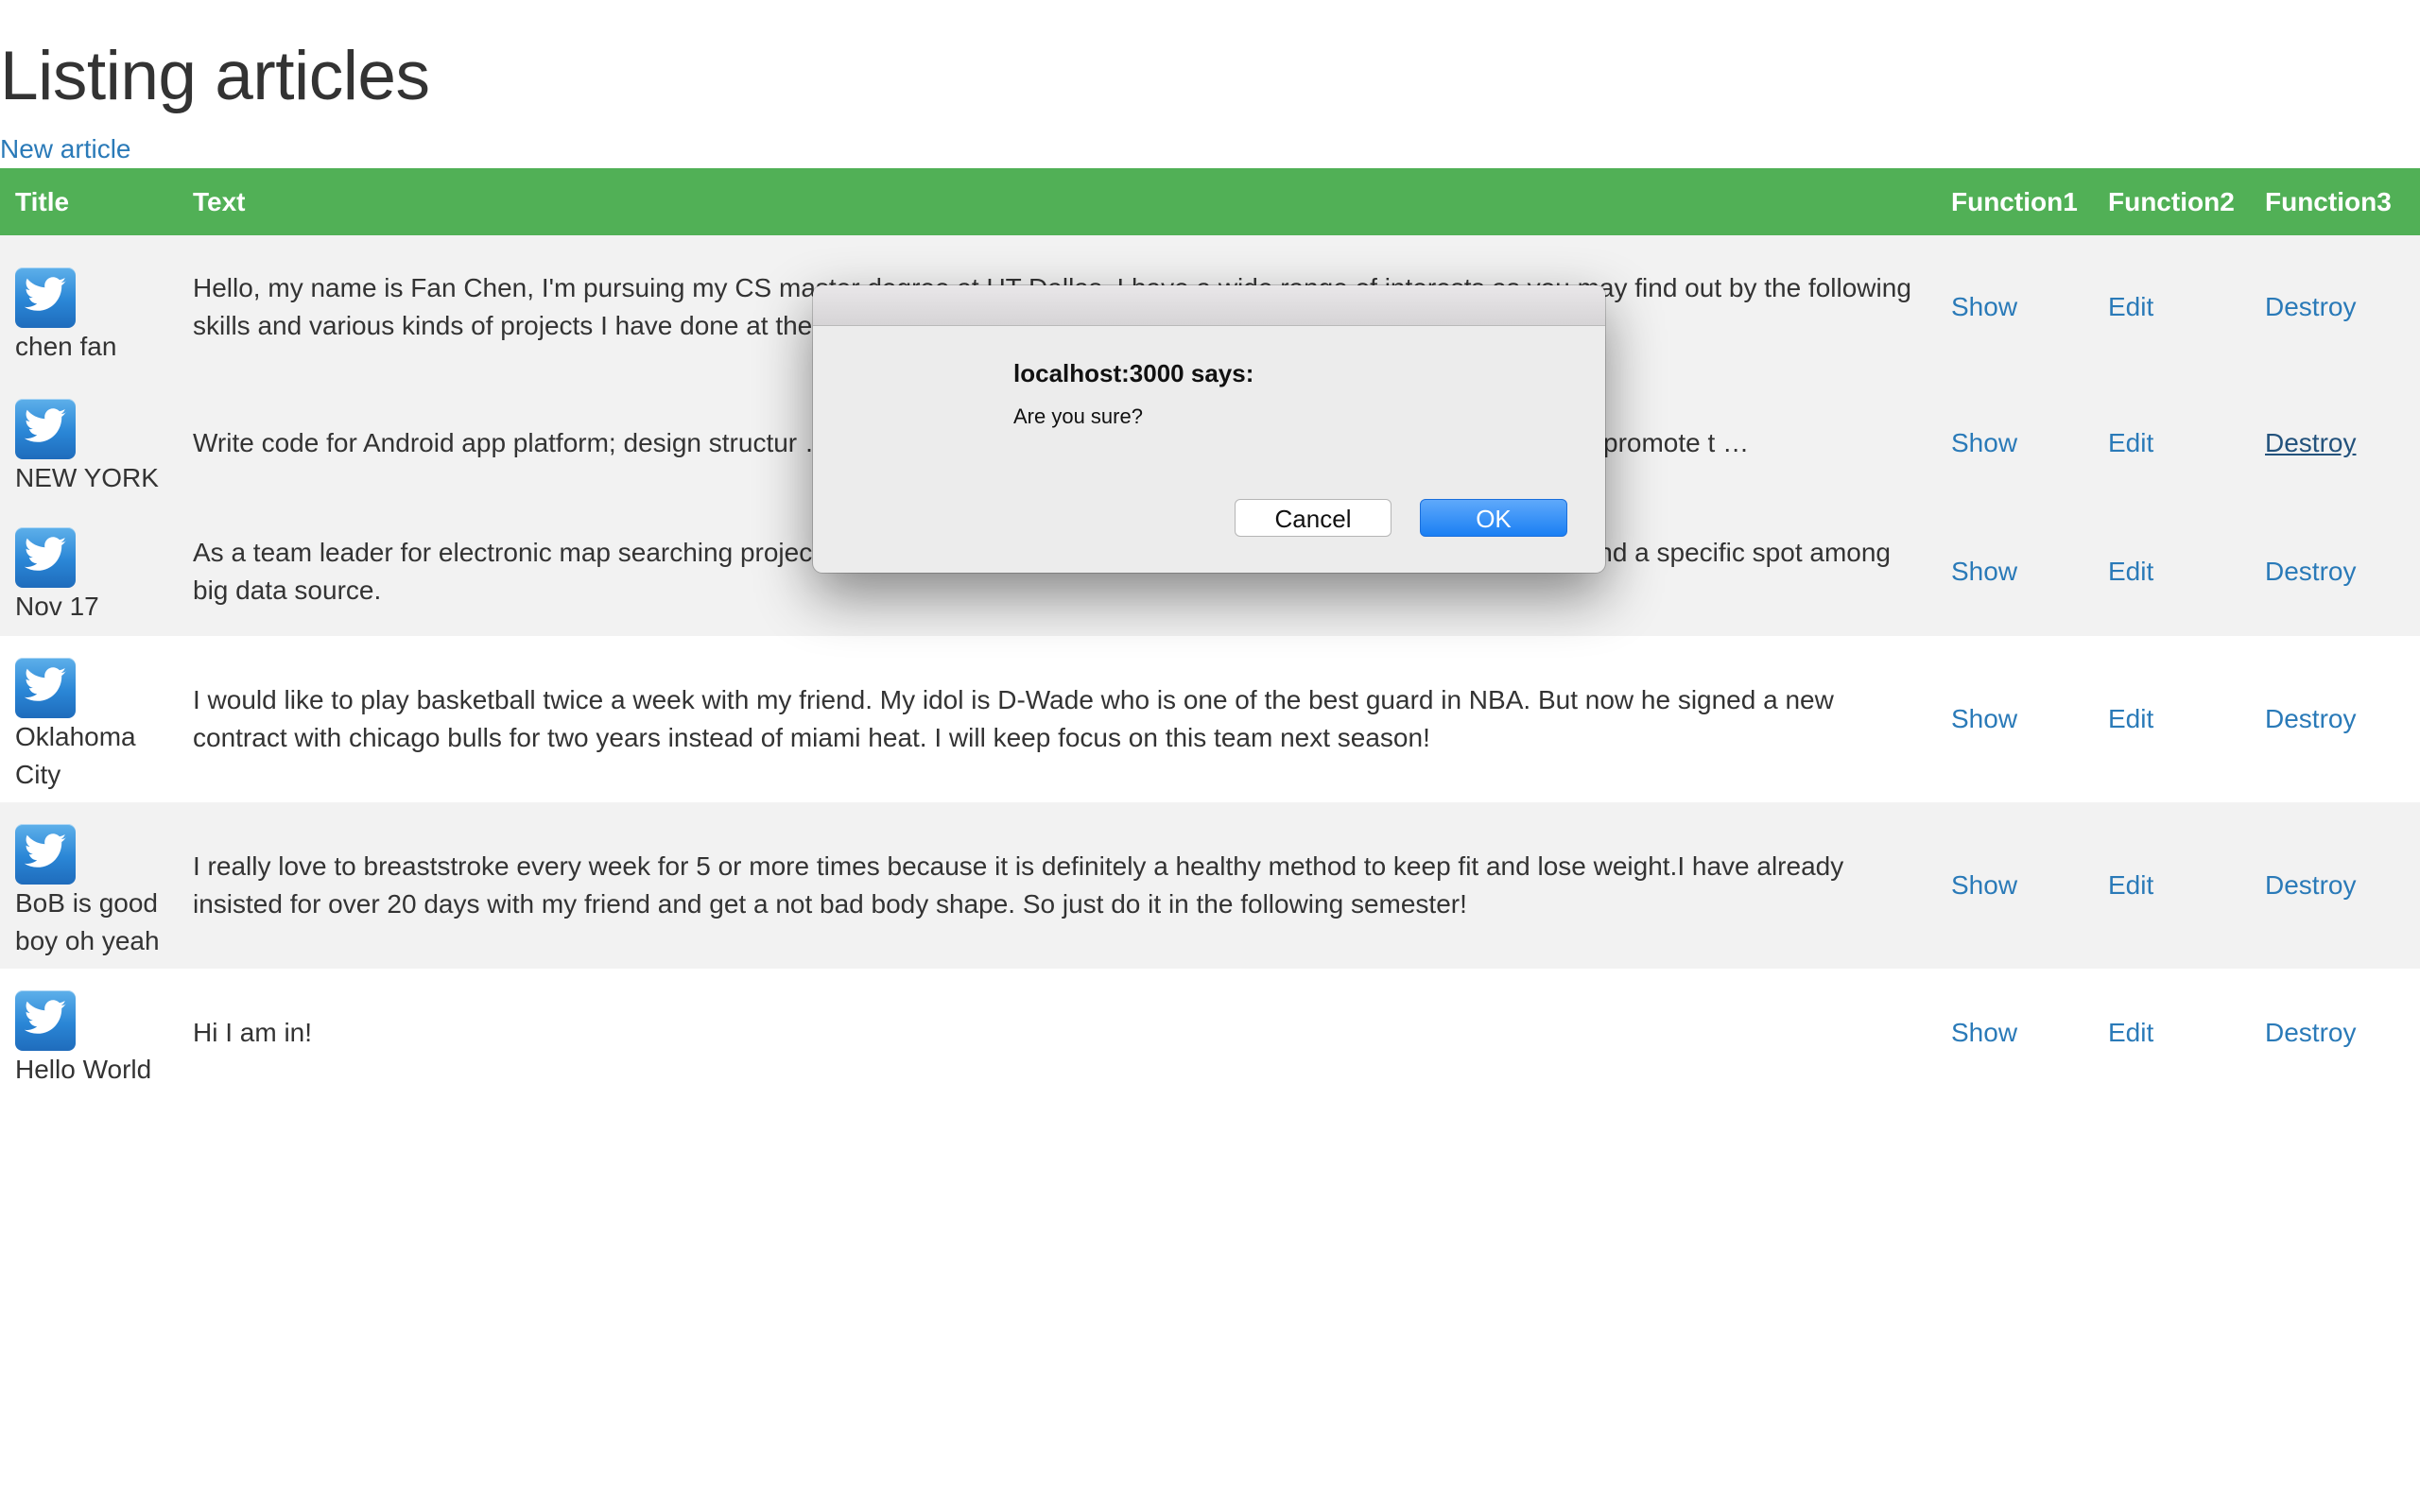 Image resolution: width=2420 pixels, height=1512 pixels. What do you see at coordinates (1209, 305) in the screenshot?
I see `dialog-titlebar` at bounding box center [1209, 305].